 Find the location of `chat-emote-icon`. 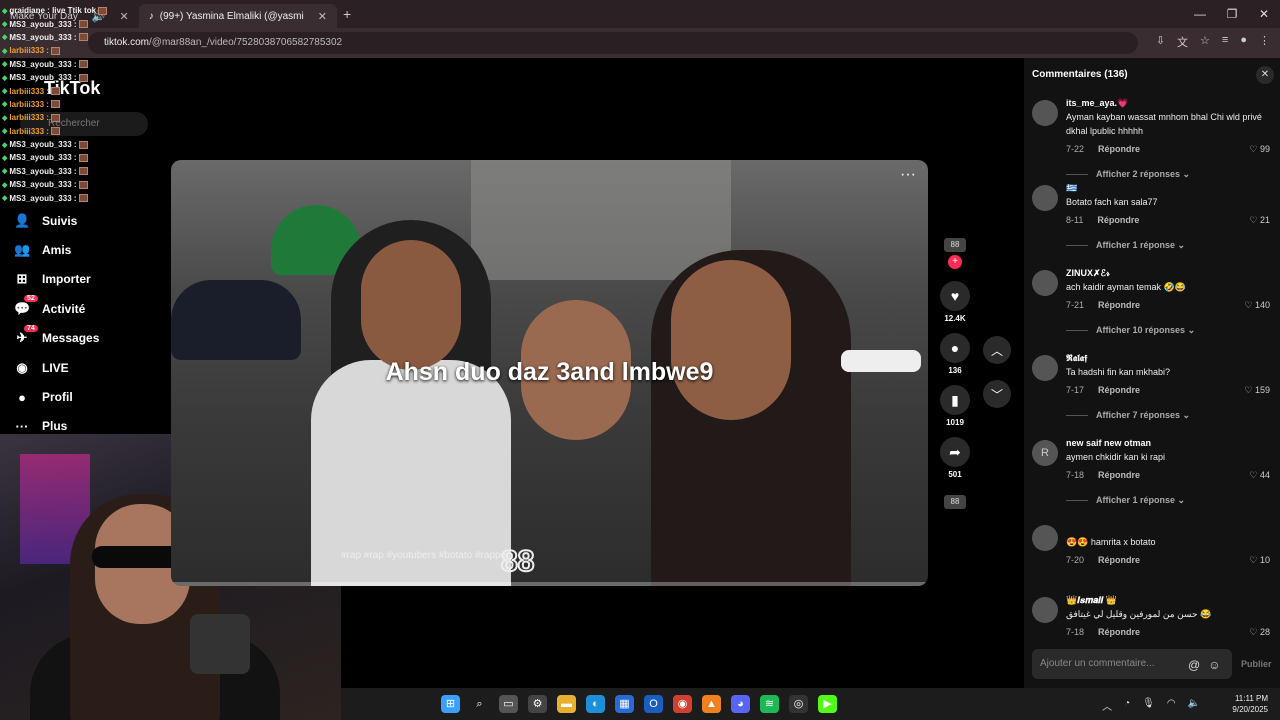

chat-emote-icon is located at coordinates (83, 157).